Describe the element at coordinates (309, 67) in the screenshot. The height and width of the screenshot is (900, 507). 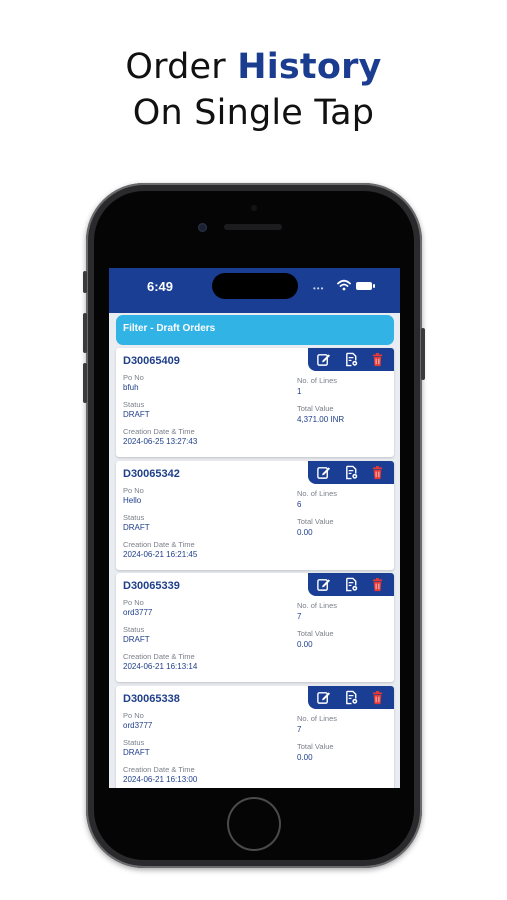
I see `headline-accent: History` at that location.